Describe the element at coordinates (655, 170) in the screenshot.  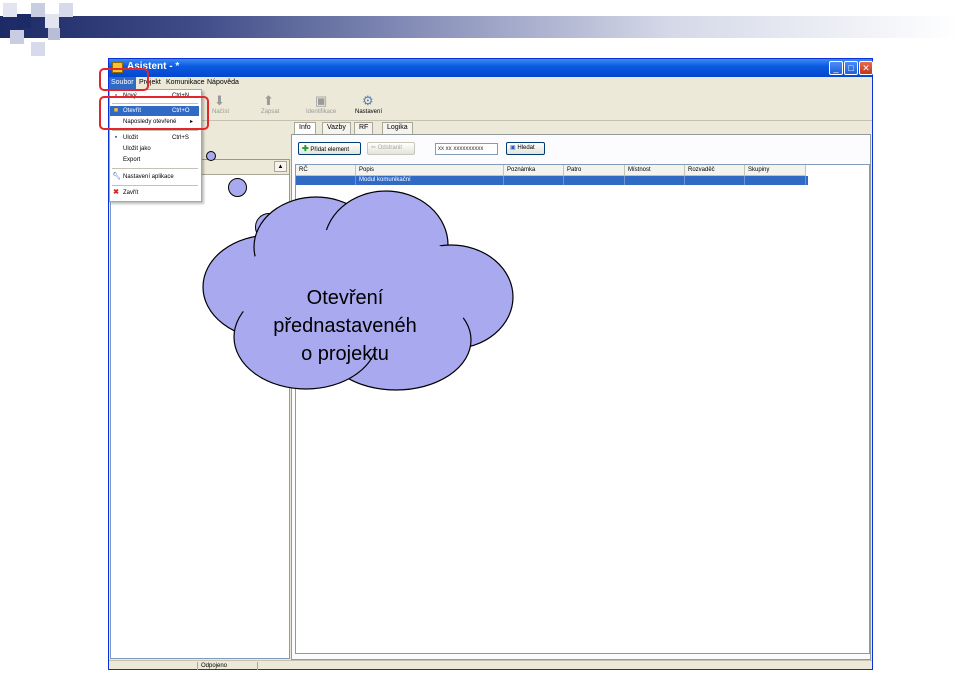
I see `column-header-mistnost: Místnost` at that location.